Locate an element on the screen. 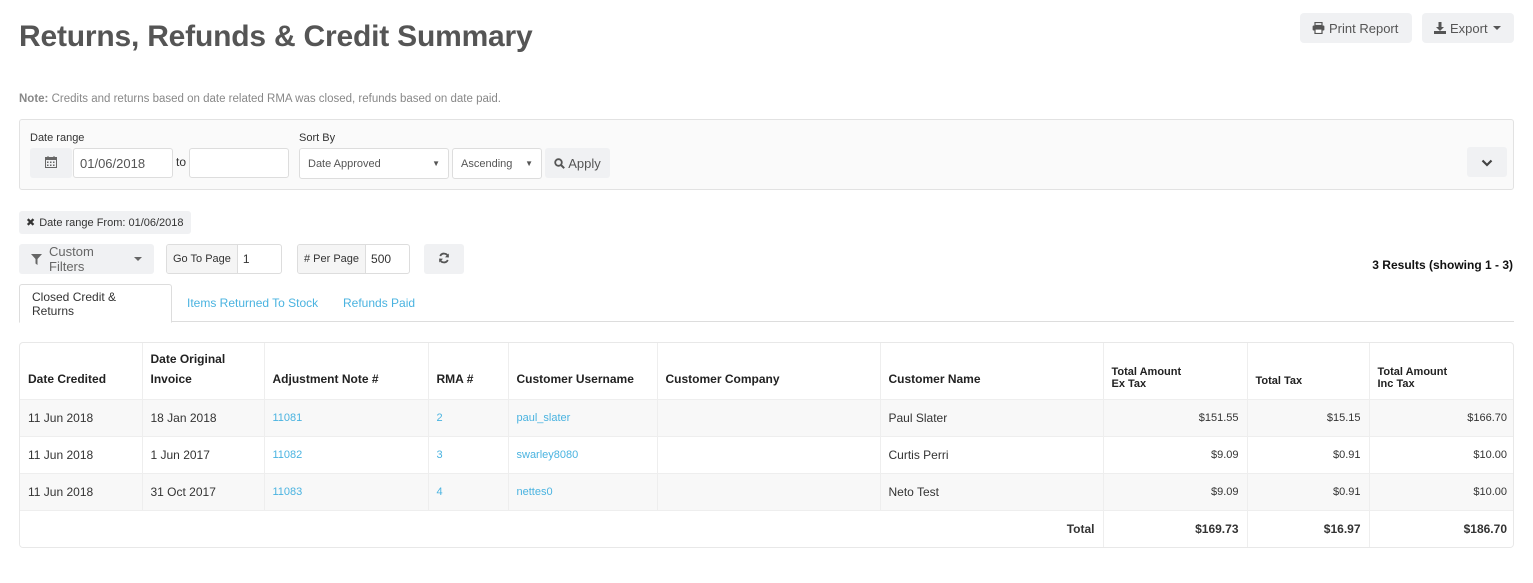  header-adjustment-note: Adjustment Note # is located at coordinates (346, 371).